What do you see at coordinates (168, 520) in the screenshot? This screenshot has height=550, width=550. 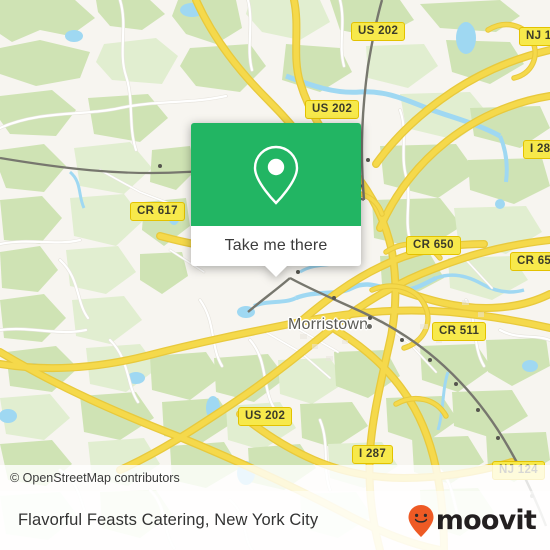 I see `place-title: Flavorful Feasts Catering, New York City` at bounding box center [168, 520].